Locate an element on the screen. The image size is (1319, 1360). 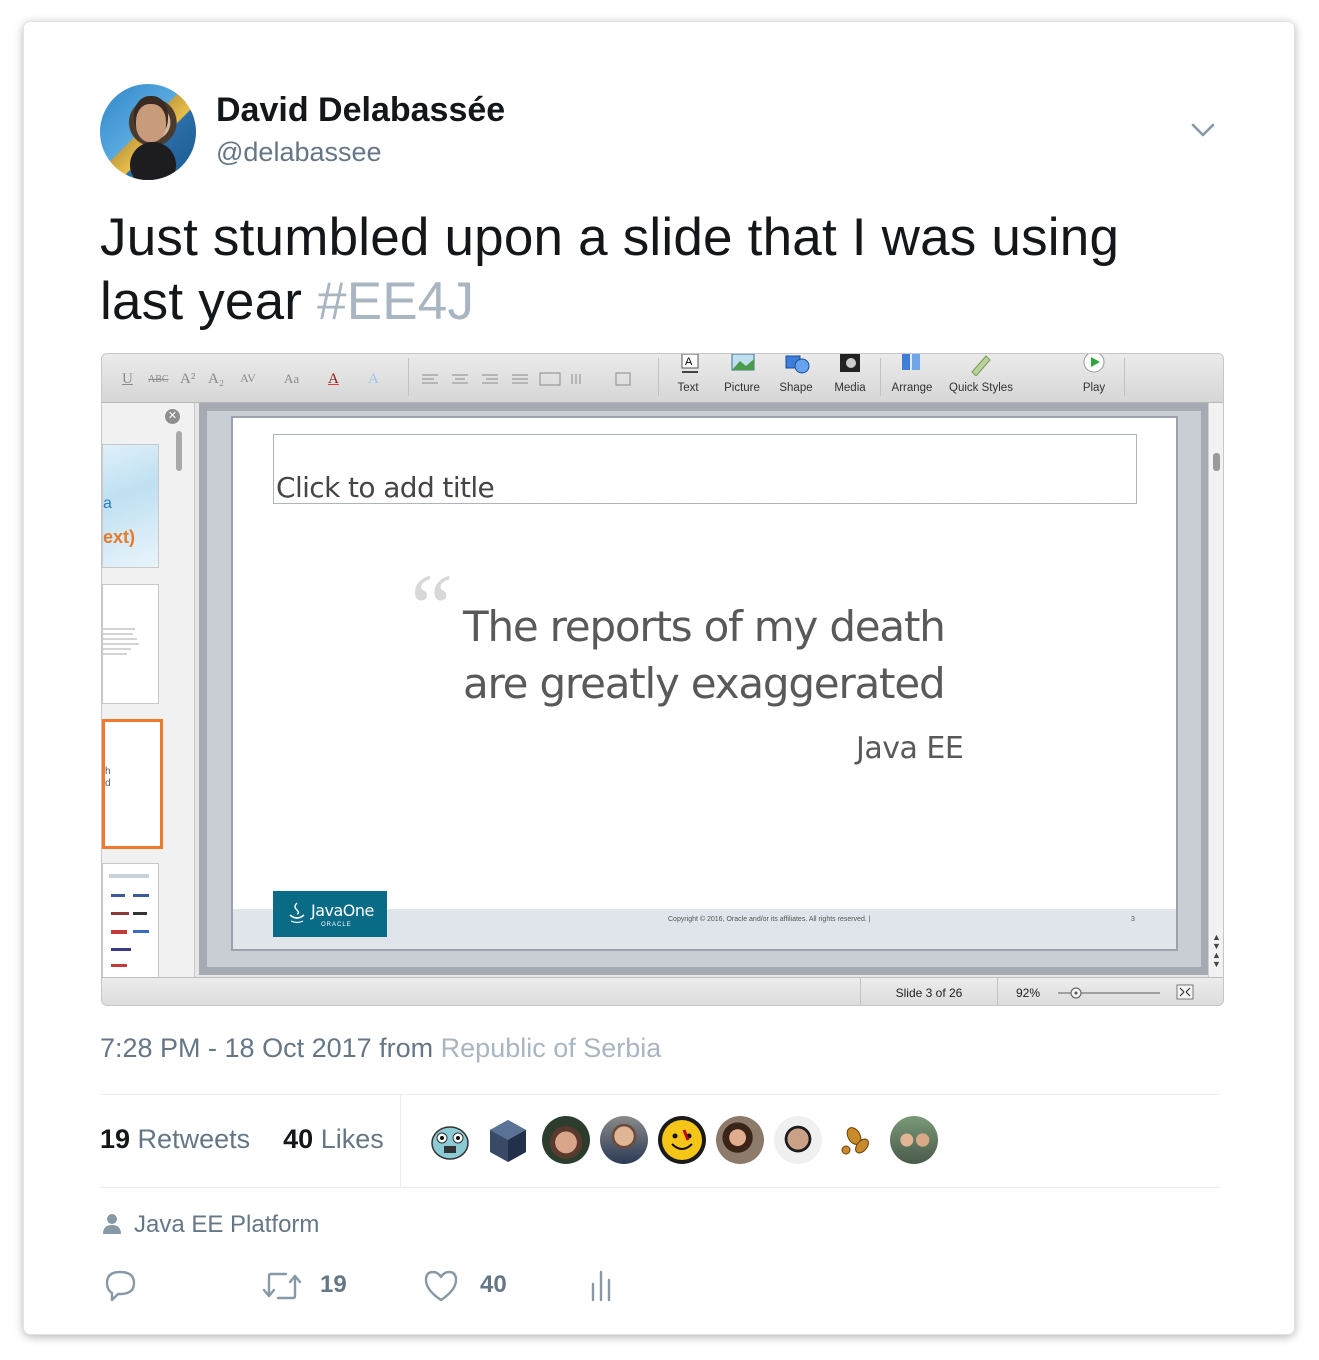
page-nav-arrows-icon: ▲ ▼ ▲ ▼ is located at coordinates (1216, 951).